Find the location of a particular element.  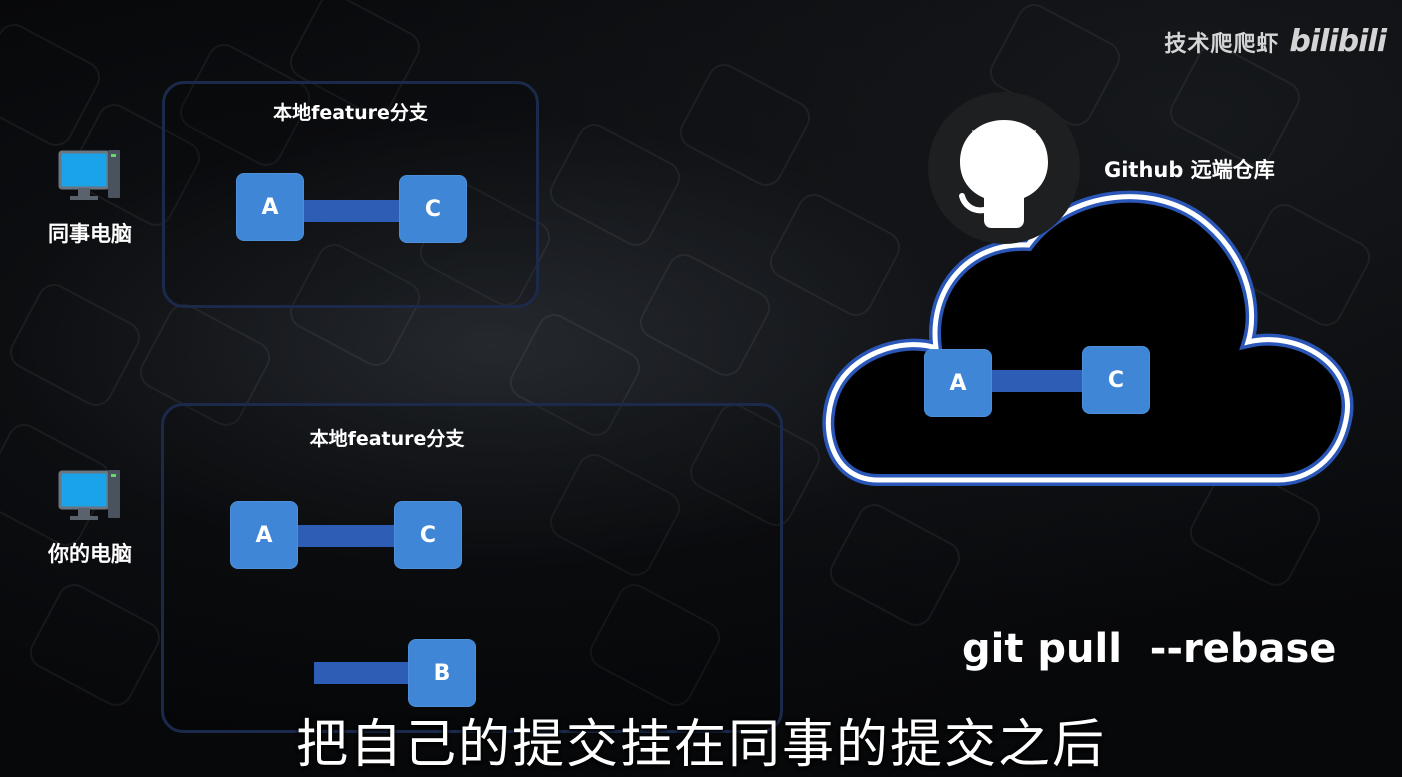

video-subtitle: 把自己的提交挂在同事的提交之后 is located at coordinates (700, 745).